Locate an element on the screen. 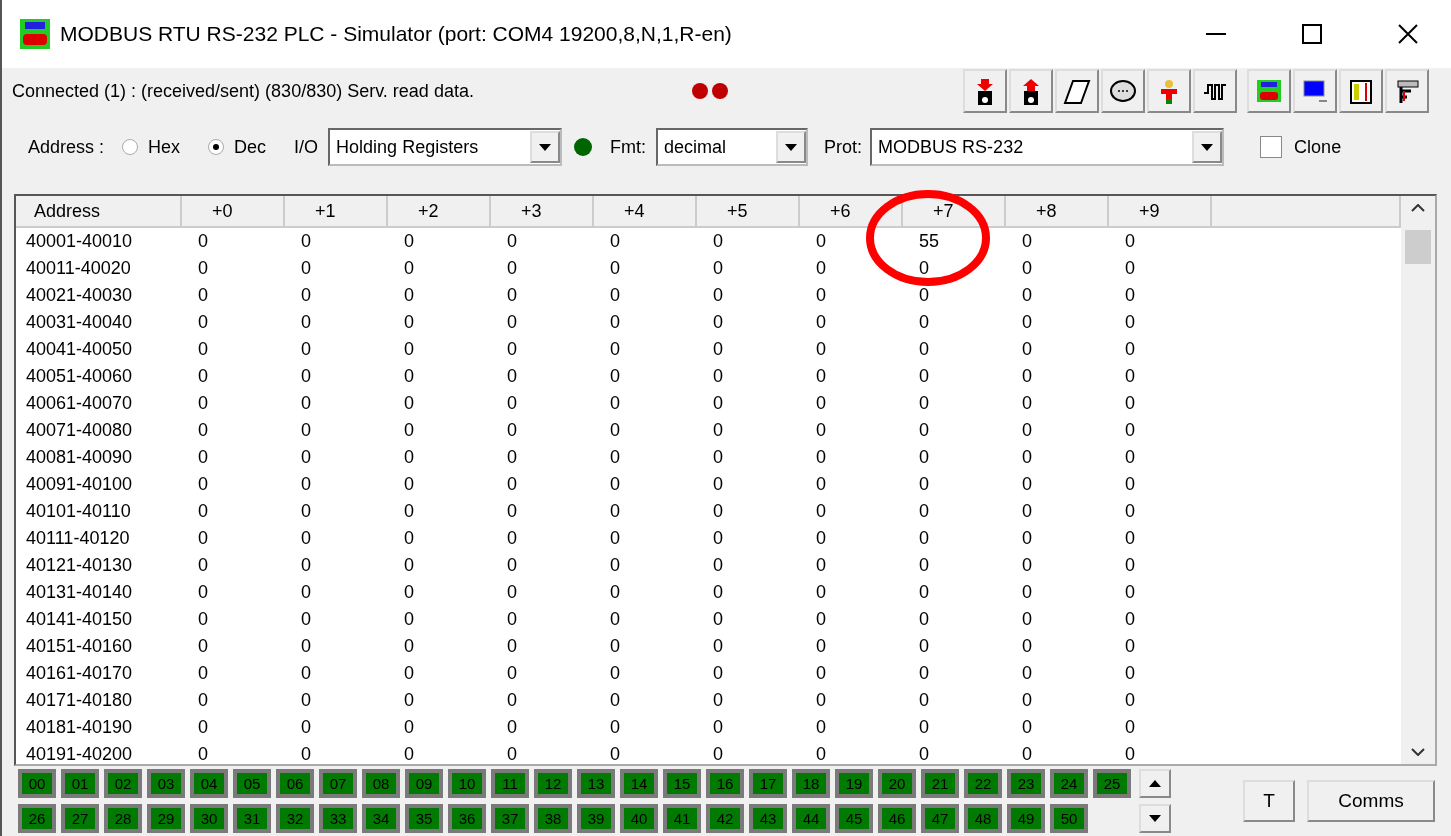 This screenshot has height=836, width=1451. station-led: 18 is located at coordinates (811, 783).